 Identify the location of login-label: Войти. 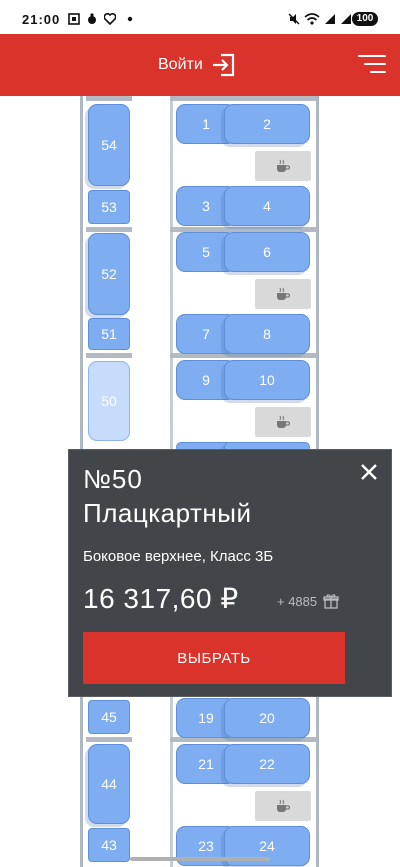
(180, 64).